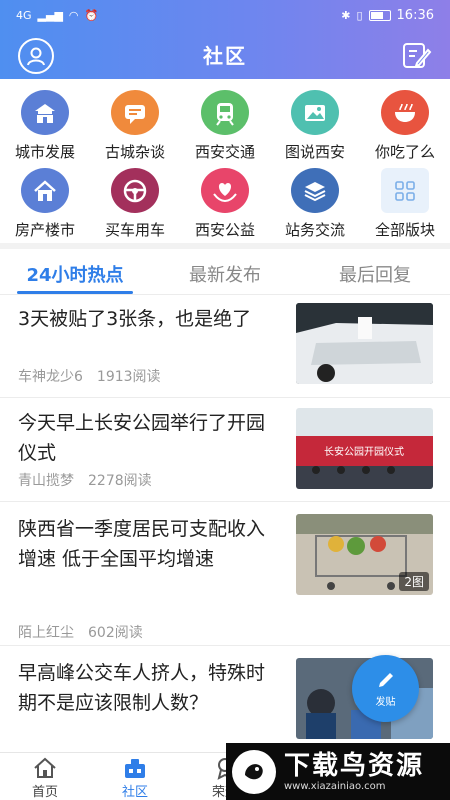 This screenshot has height=800, width=450. What do you see at coordinates (225, 112) in the screenshot?
I see `train-icon` at bounding box center [225, 112].